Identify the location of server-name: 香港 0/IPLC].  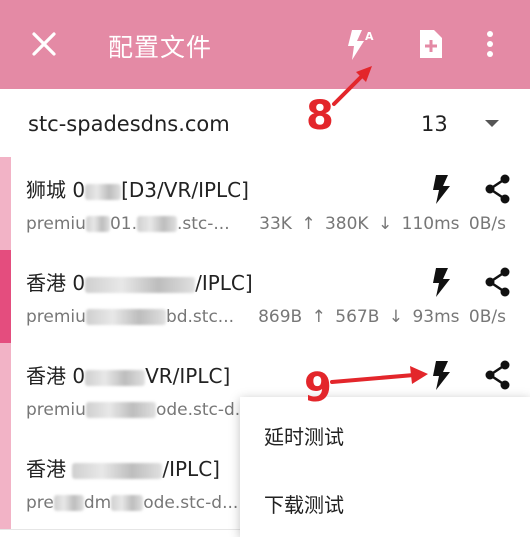
(139, 283).